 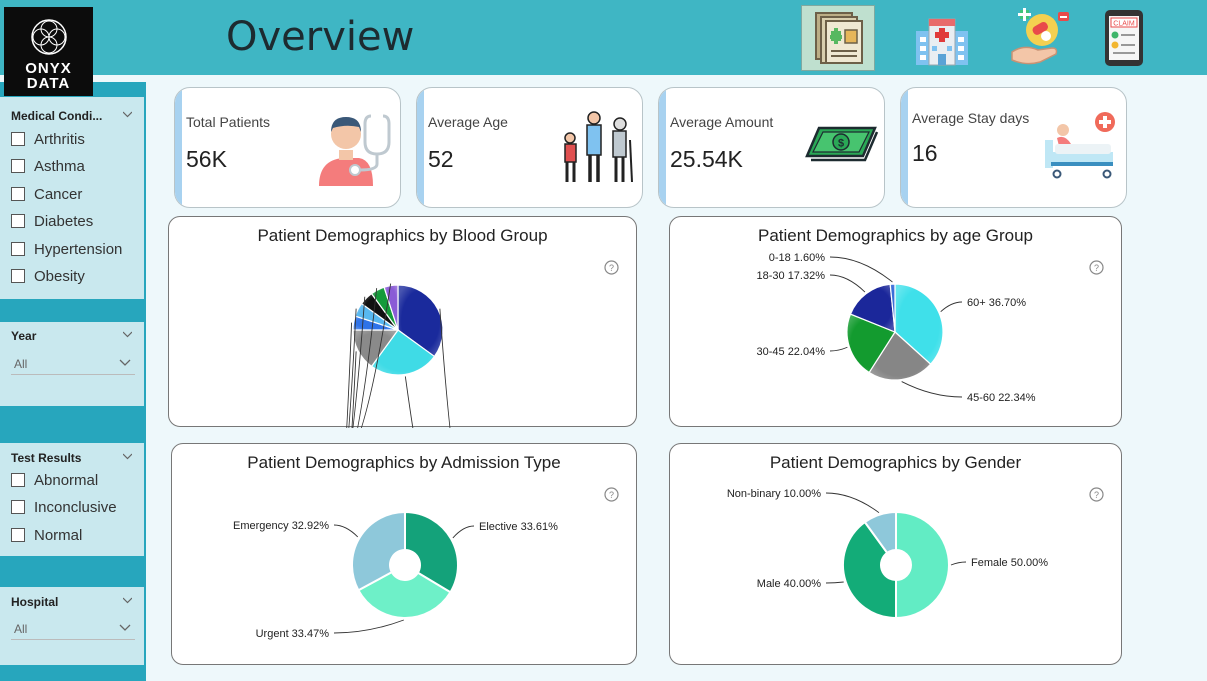 What do you see at coordinates (996, 303) in the screenshot?
I see `data-label-60pos: 60+ 36.70%` at bounding box center [996, 303].